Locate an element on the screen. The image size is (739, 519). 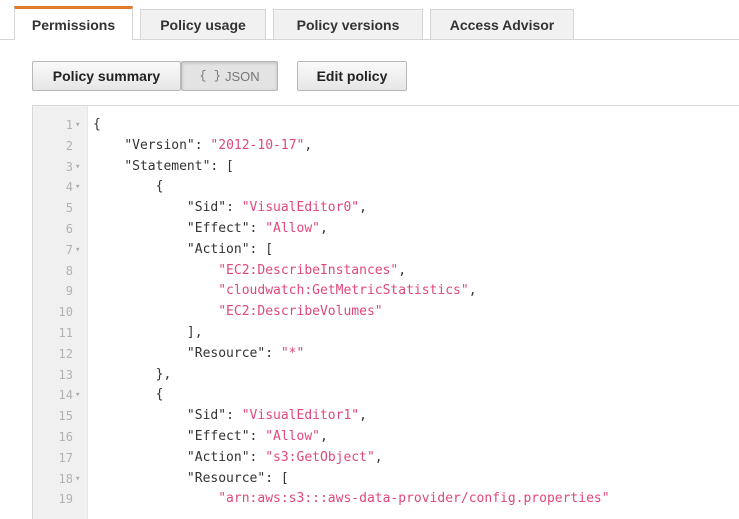
line-number: 8 is located at coordinates (69, 270).